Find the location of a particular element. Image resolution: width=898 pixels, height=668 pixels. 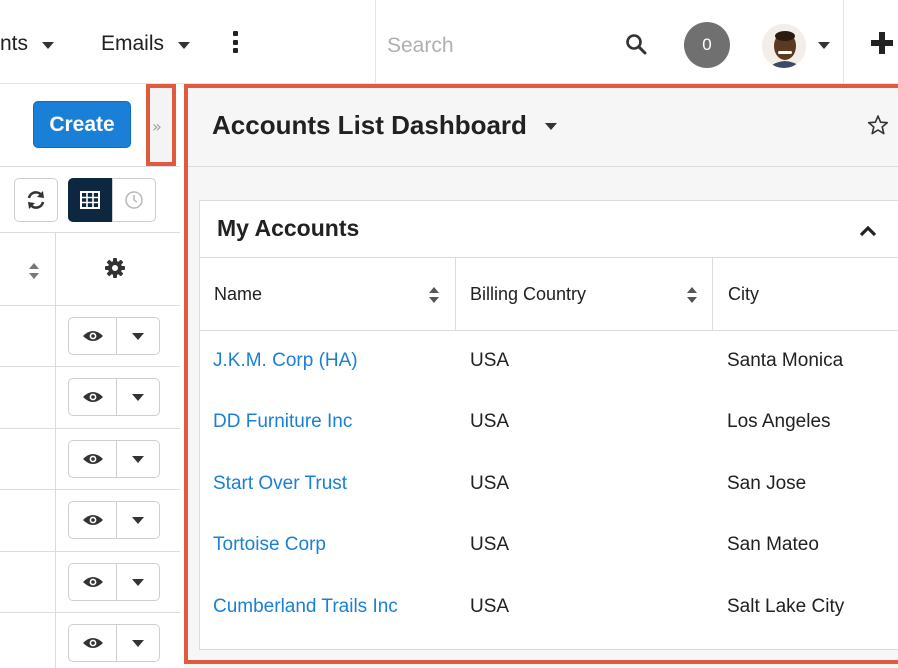

nav-emails-label: Emails is located at coordinates (133, 43).